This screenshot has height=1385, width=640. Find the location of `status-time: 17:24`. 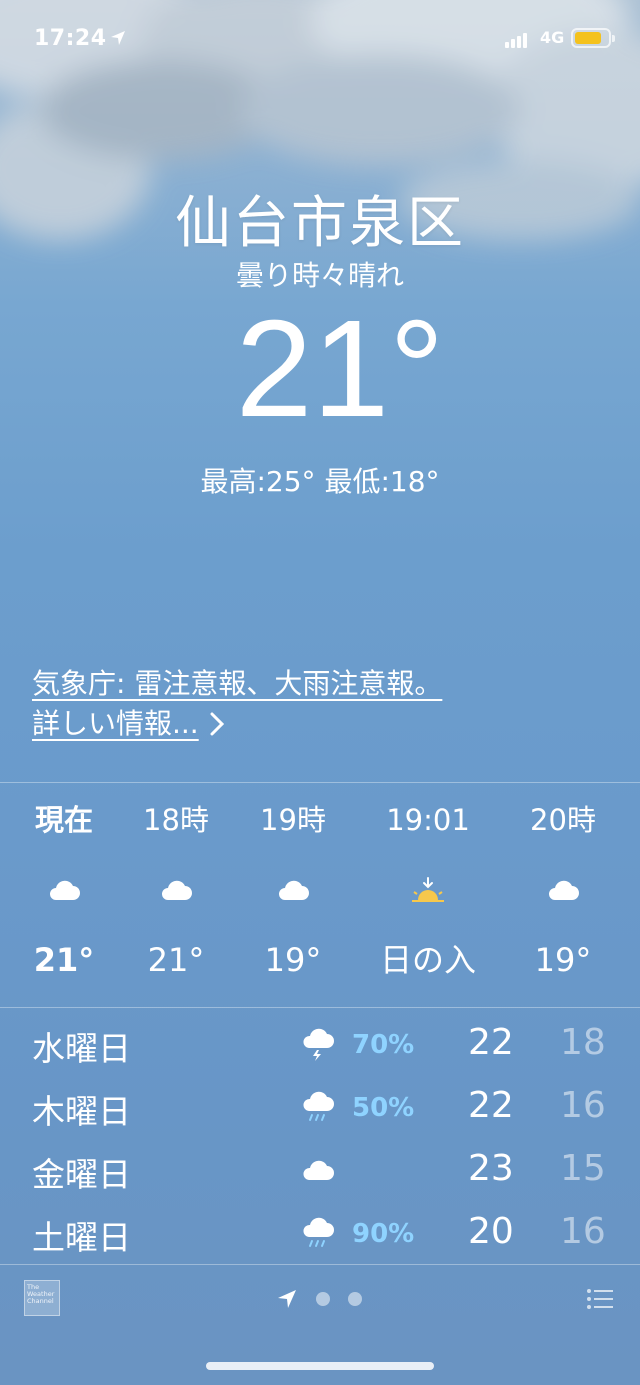

status-time: 17:24 is located at coordinates (70, 38).